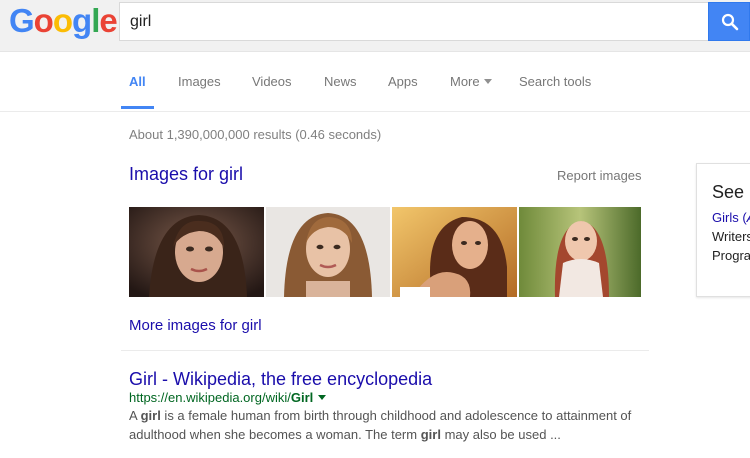 The height and width of the screenshot is (458, 750). Describe the element at coordinates (210, 397) in the screenshot. I see `result-url-prefix: https://en.wikipedia.org/wiki/` at that location.